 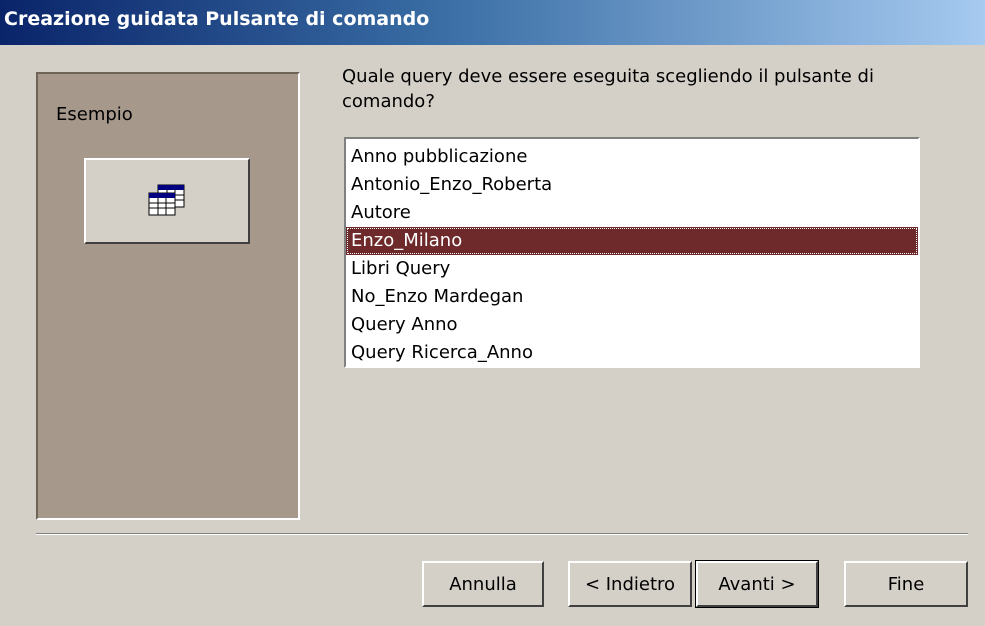 I want to click on back-button: < Indietro, so click(x=630, y=584).